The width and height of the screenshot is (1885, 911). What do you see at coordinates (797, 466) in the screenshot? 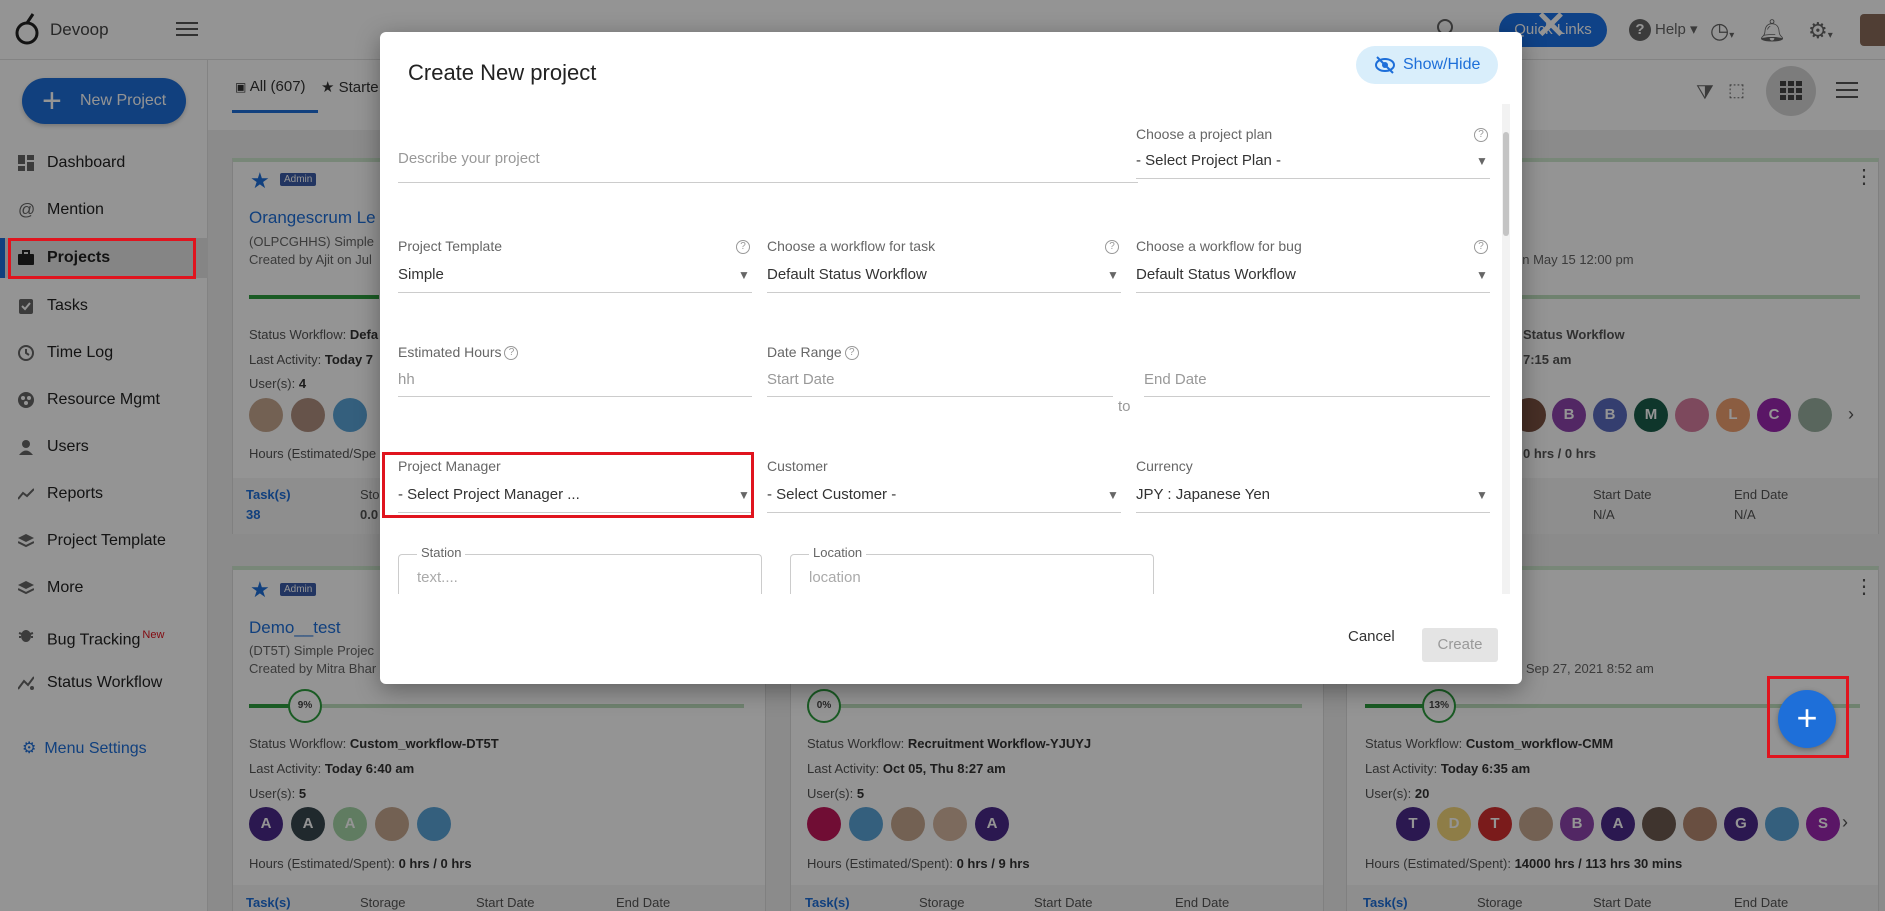
I see `customer-label: Customer` at bounding box center [797, 466].